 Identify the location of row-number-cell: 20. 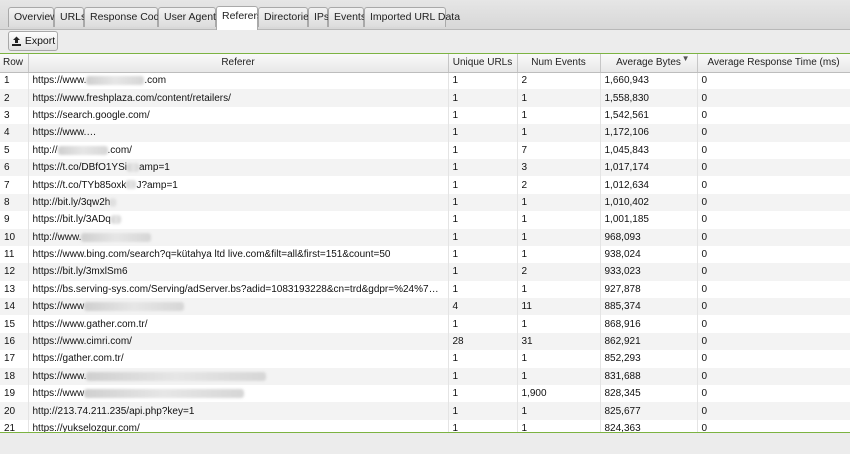
(14, 411).